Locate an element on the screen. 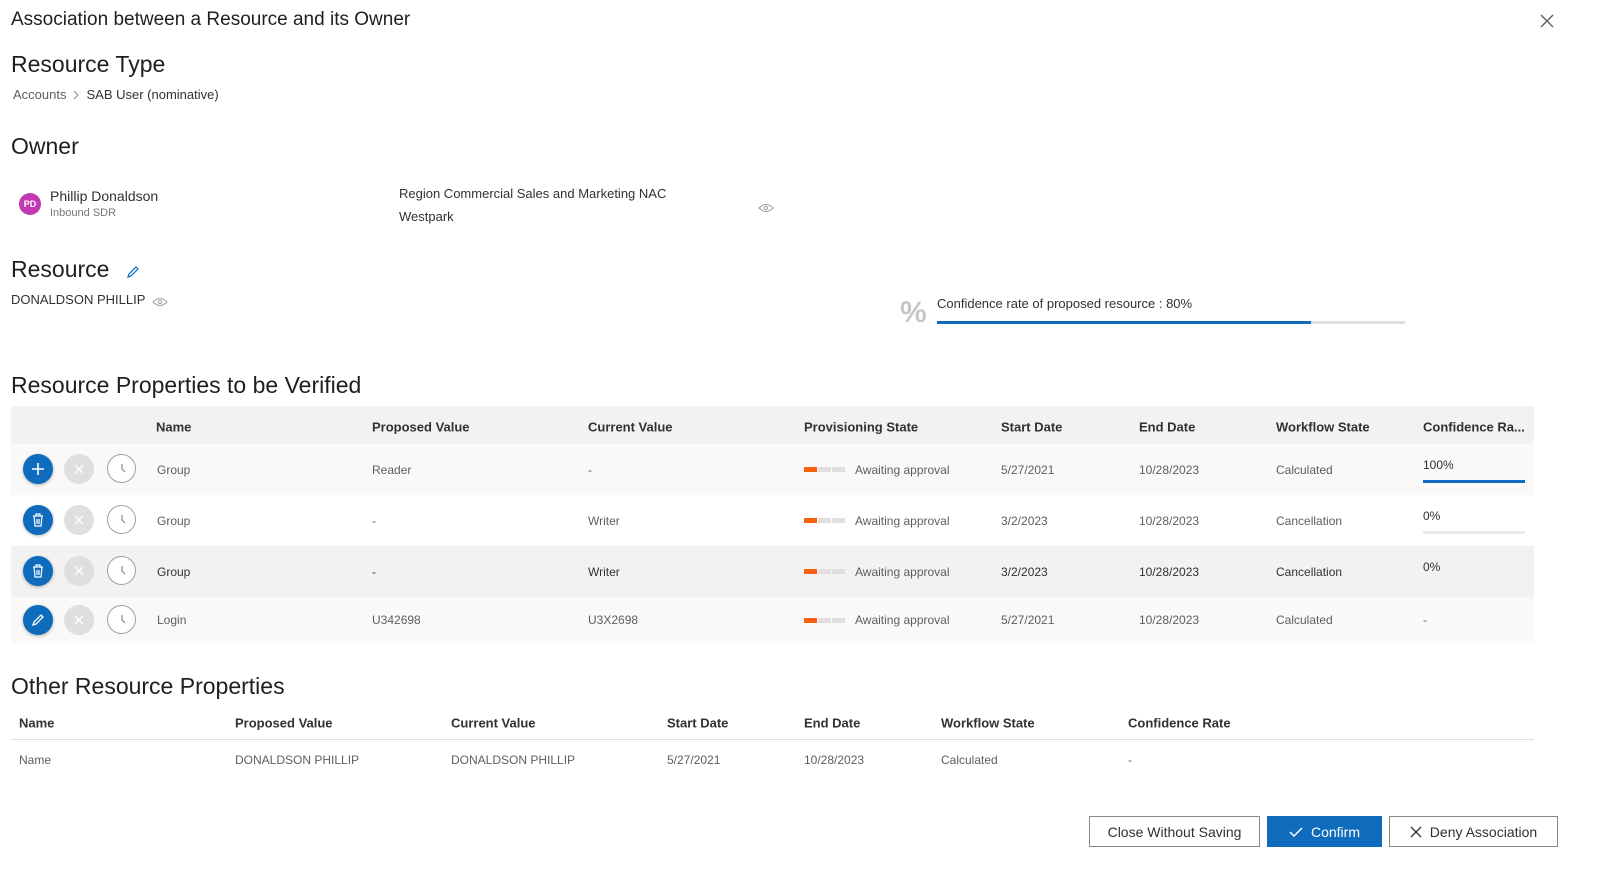 This screenshot has height=872, width=1597. percent-icon: % is located at coordinates (913, 312).